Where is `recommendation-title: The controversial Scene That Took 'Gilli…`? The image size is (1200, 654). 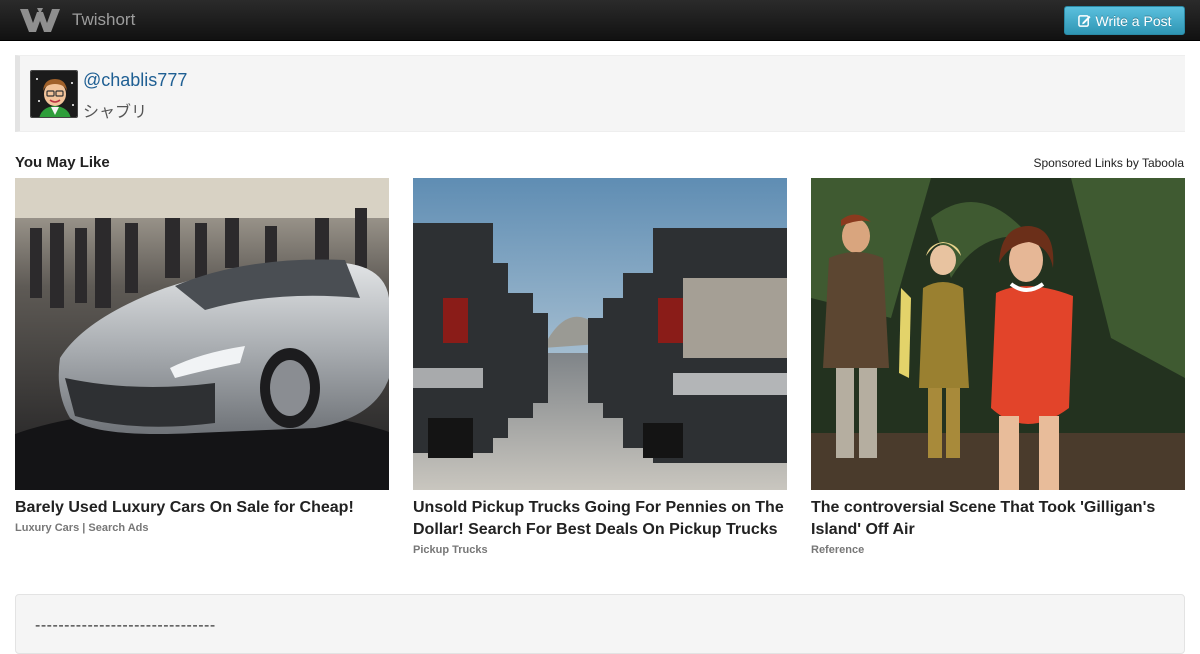 recommendation-title: The controversial Scene That Took 'Gilli… is located at coordinates (998, 519).